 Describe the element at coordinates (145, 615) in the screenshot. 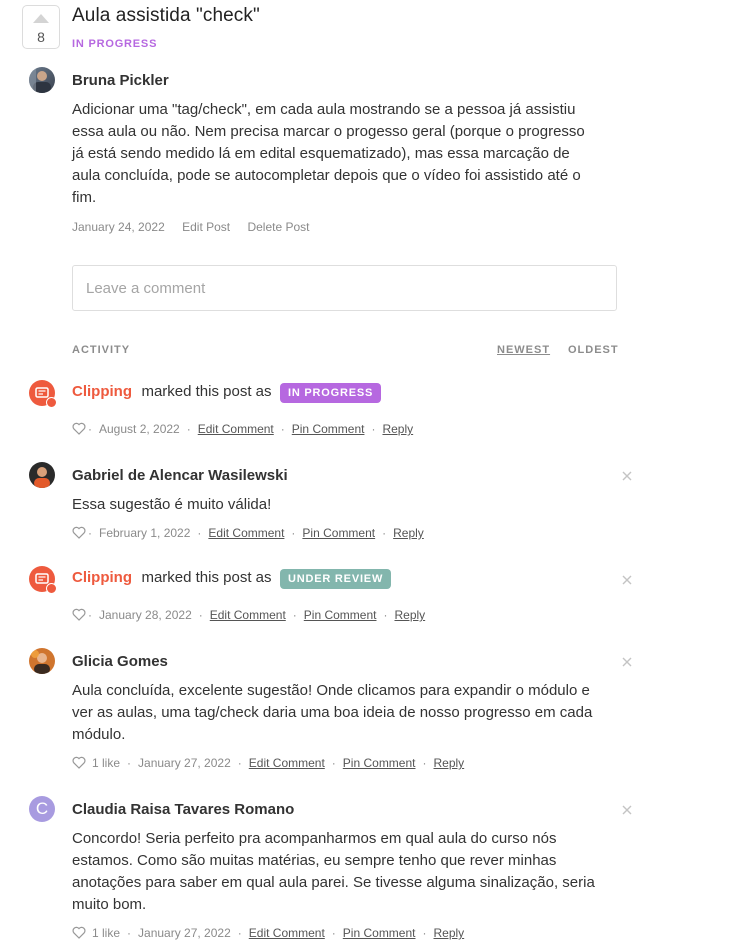

I see `item-date: January 28, 2022` at that location.